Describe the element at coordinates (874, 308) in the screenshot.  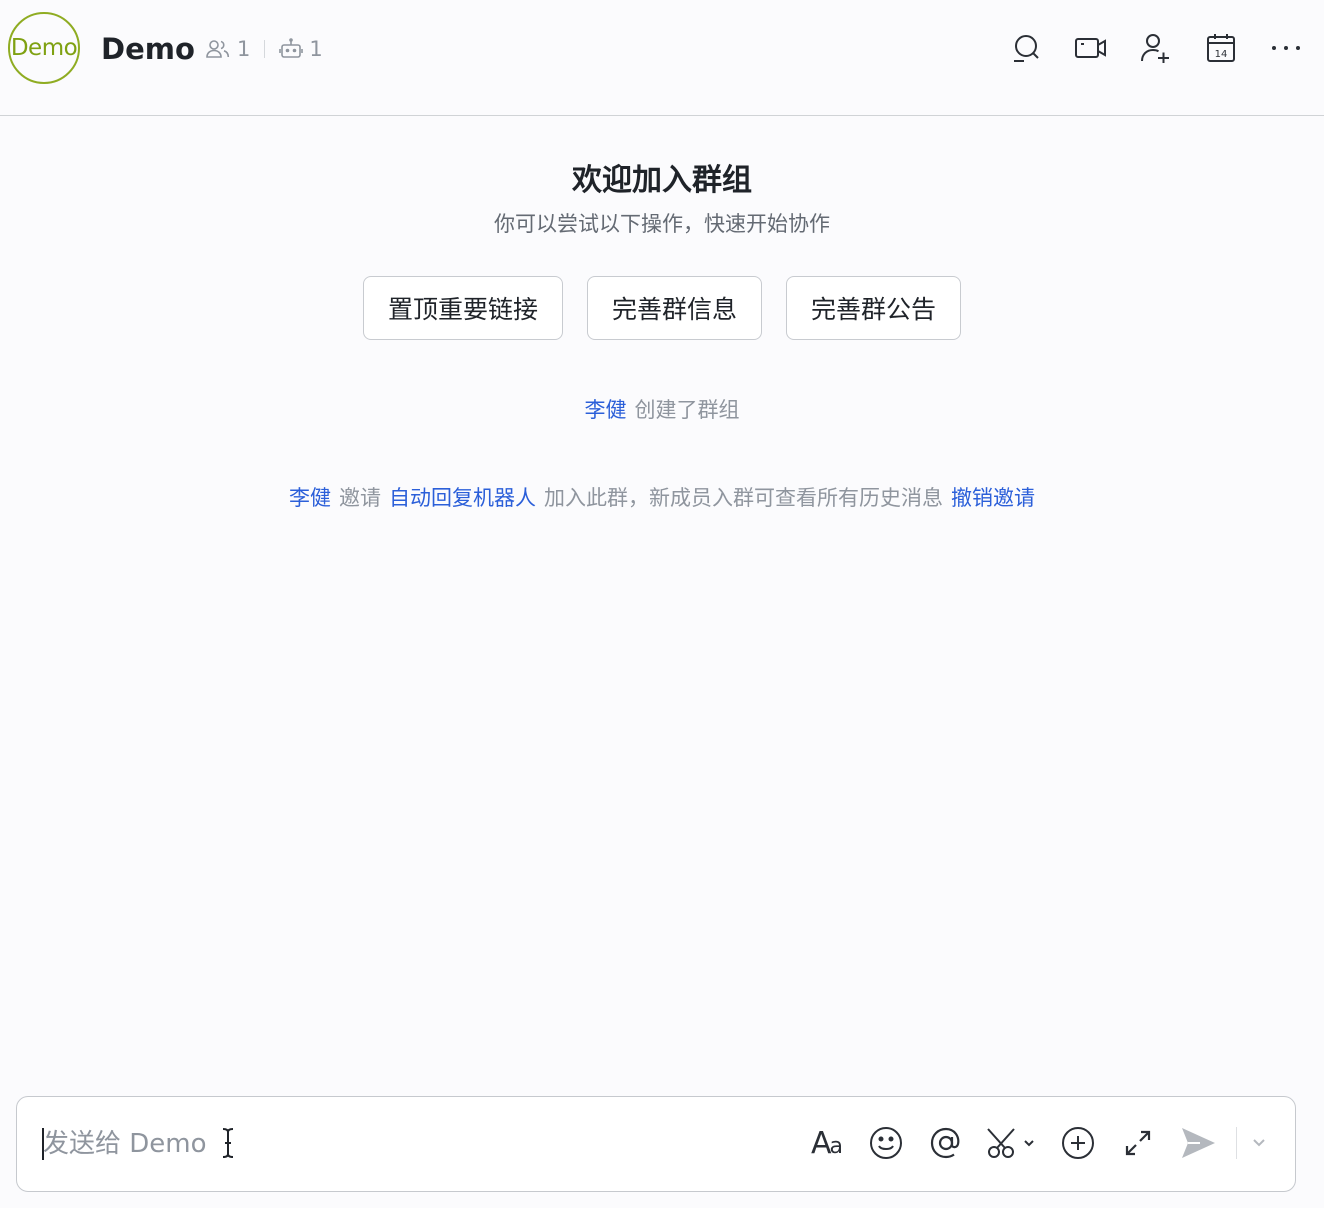
I see `complete-announcement-button: 完善群公告` at that location.